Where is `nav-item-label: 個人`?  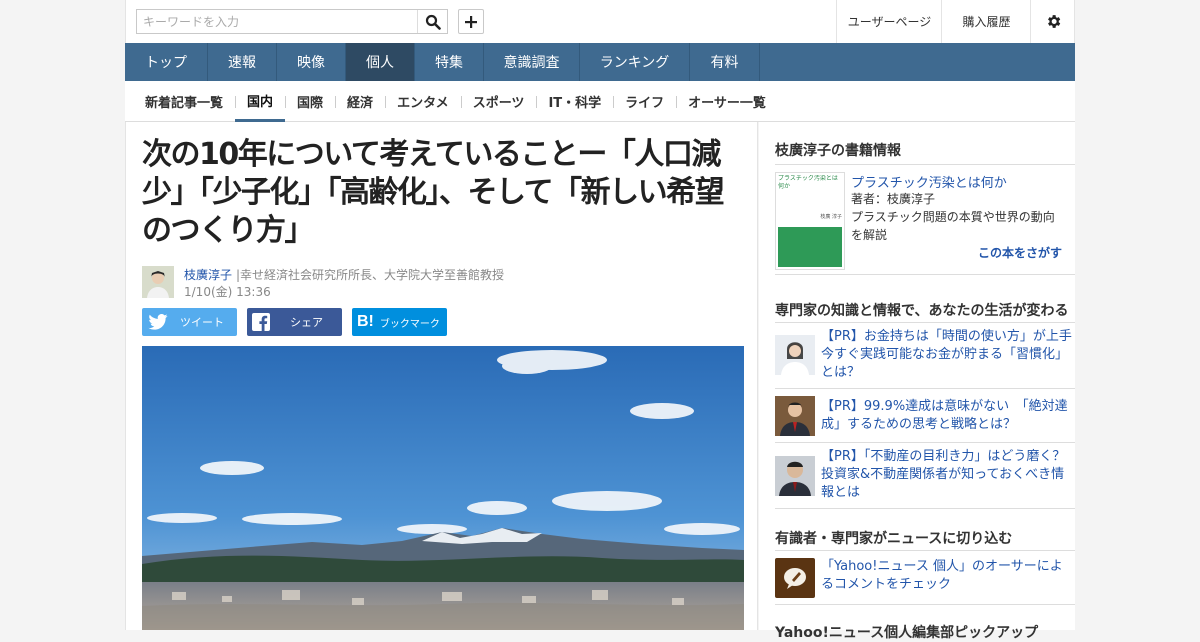
nav-item-label: 個人 is located at coordinates (380, 63).